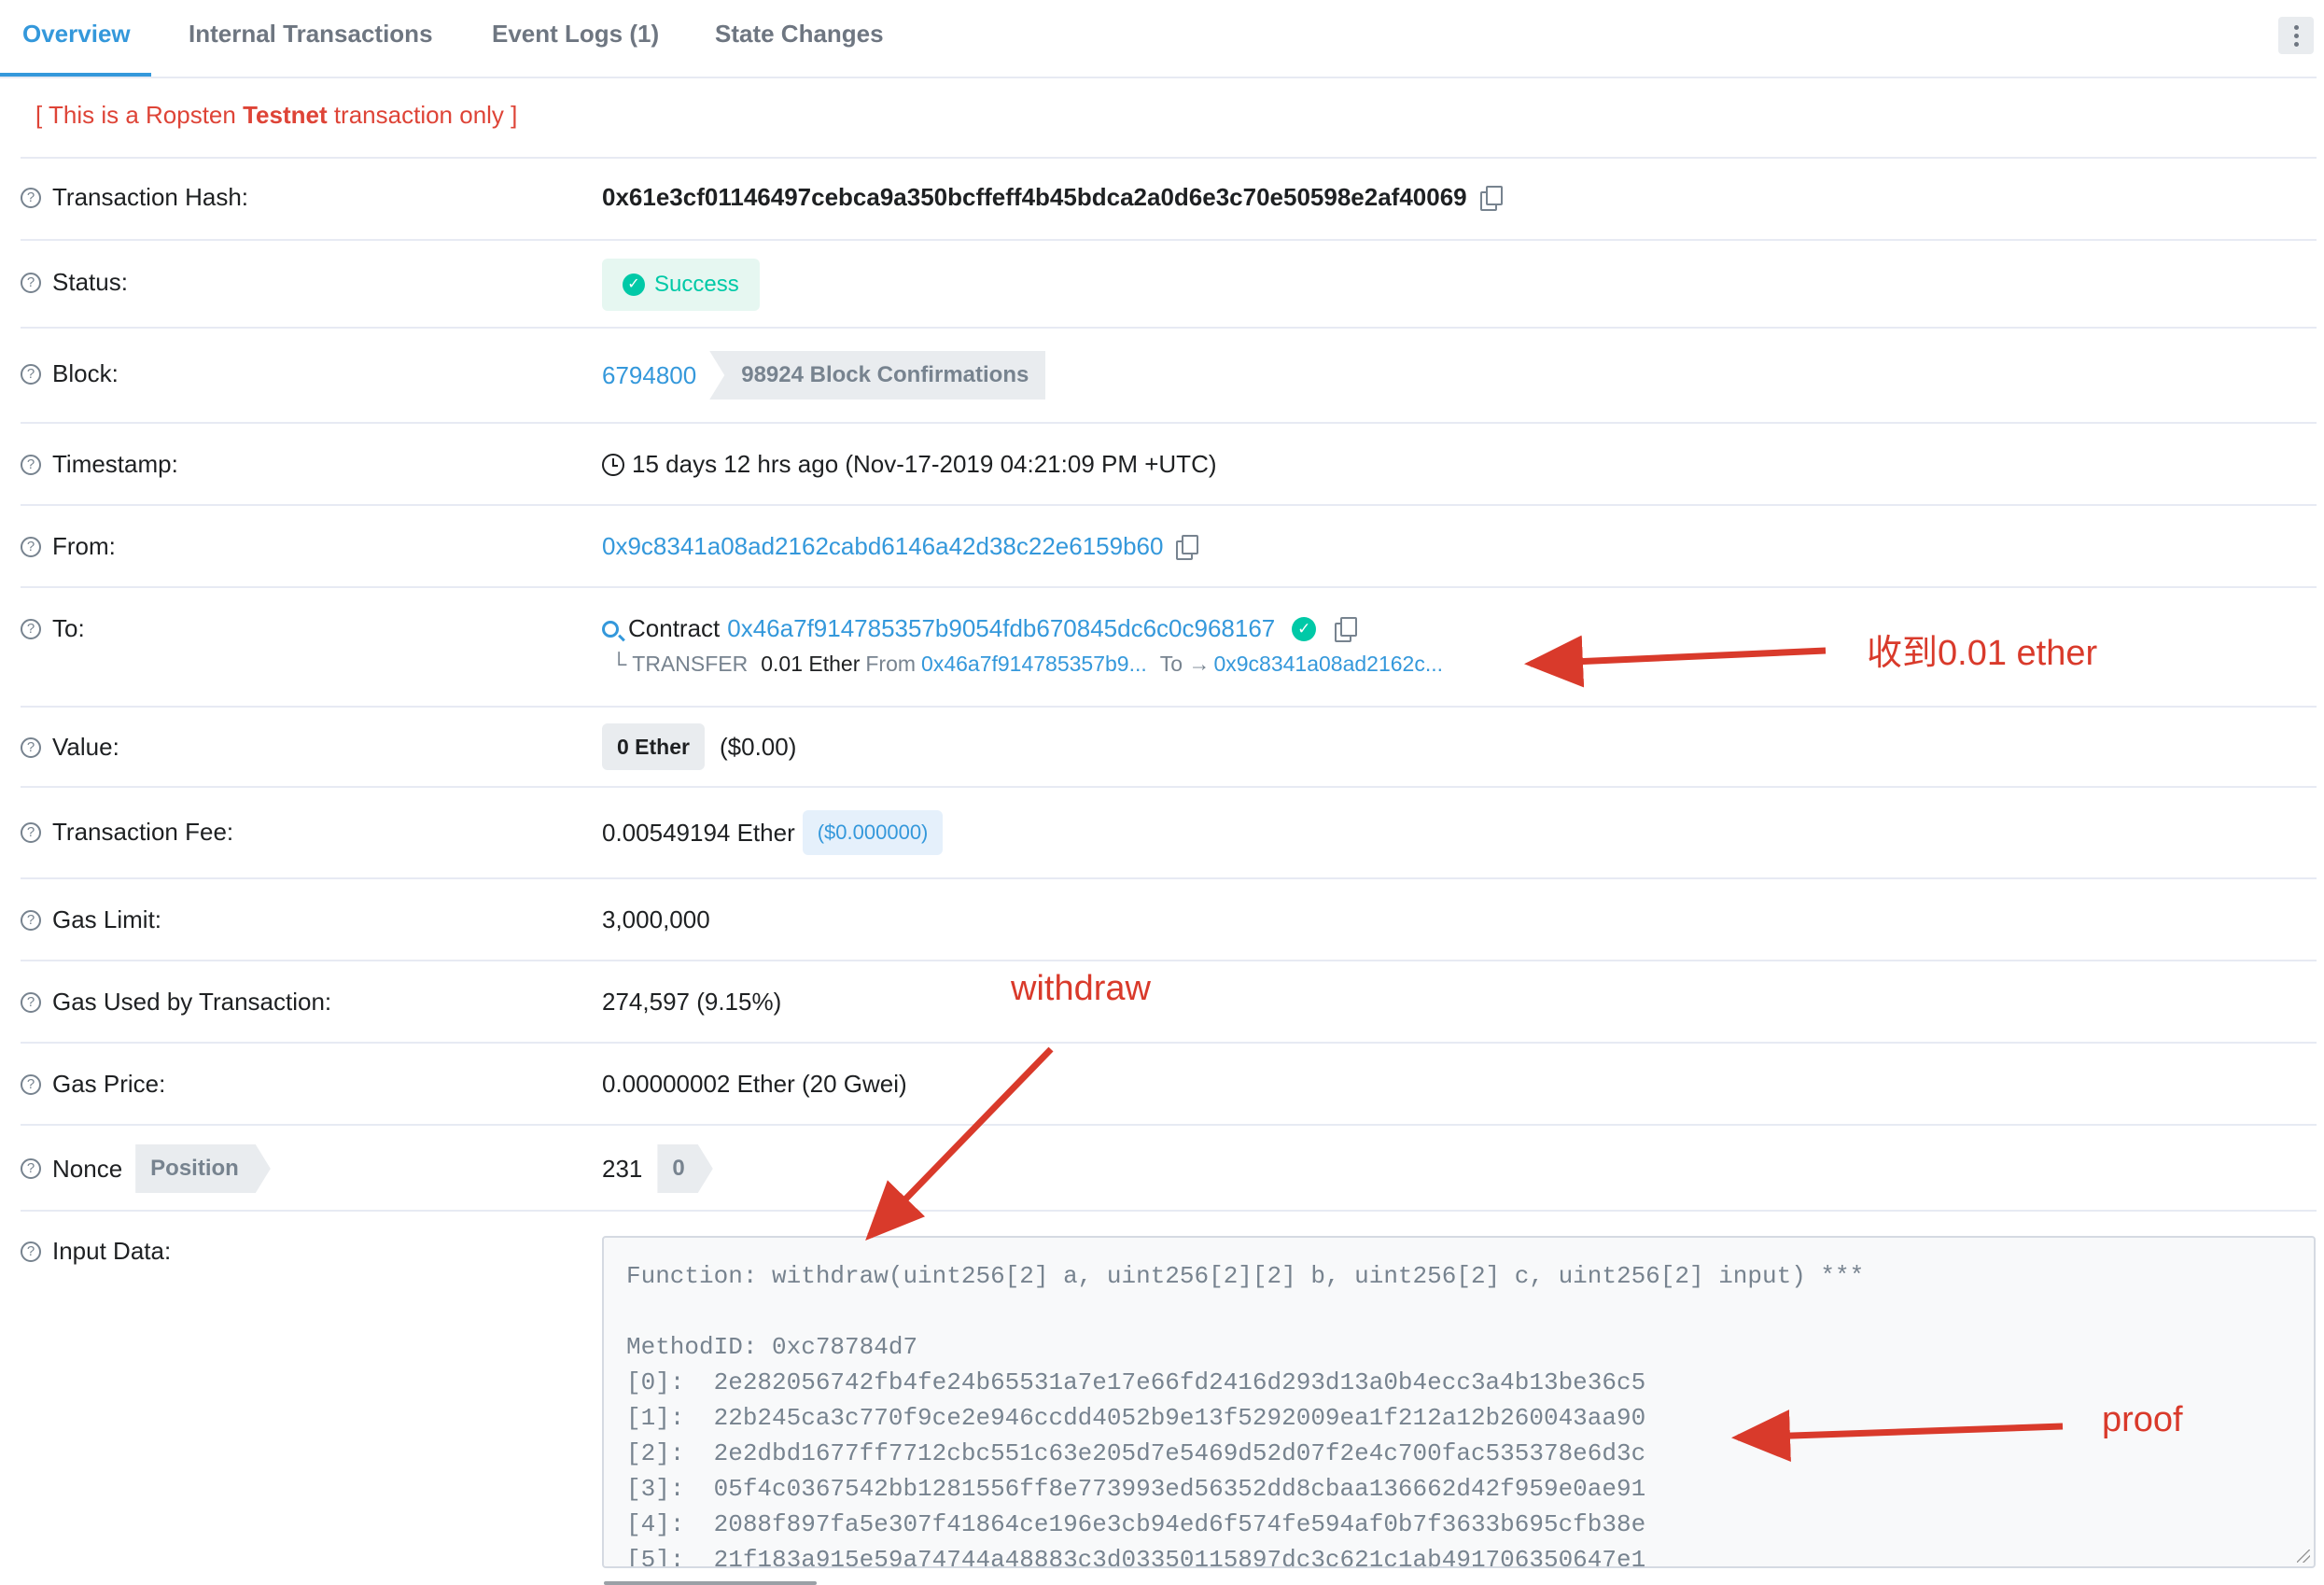  What do you see at coordinates (1675, 661) in the screenshot?
I see `annotation-arrow-received` at bounding box center [1675, 661].